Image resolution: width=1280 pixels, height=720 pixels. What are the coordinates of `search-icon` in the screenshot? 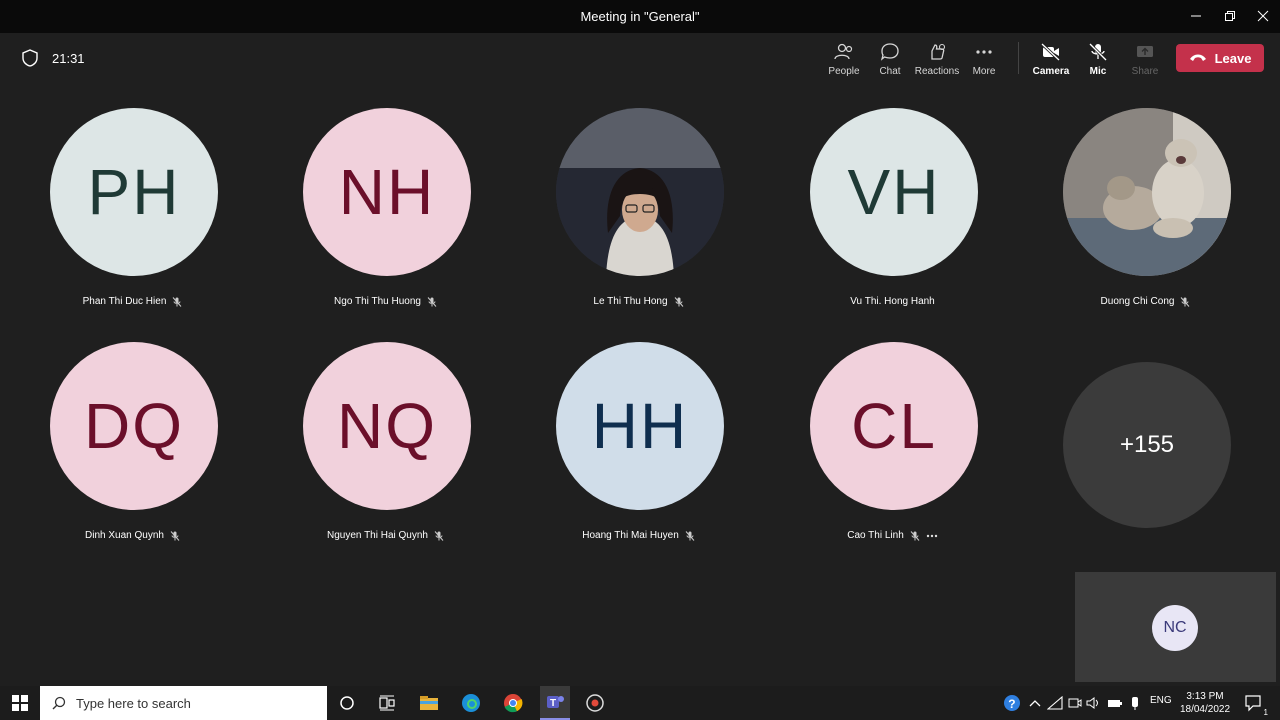 It's located at (59, 703).